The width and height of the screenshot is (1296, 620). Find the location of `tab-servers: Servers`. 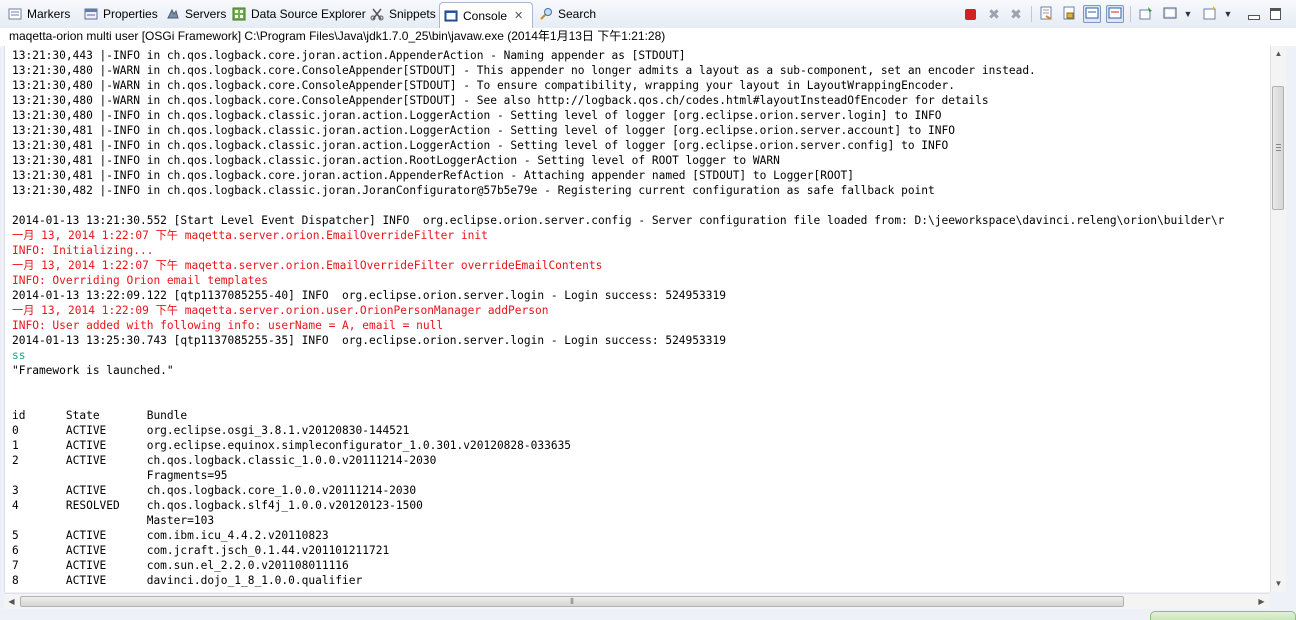

tab-servers: Servers is located at coordinates (197, 14).